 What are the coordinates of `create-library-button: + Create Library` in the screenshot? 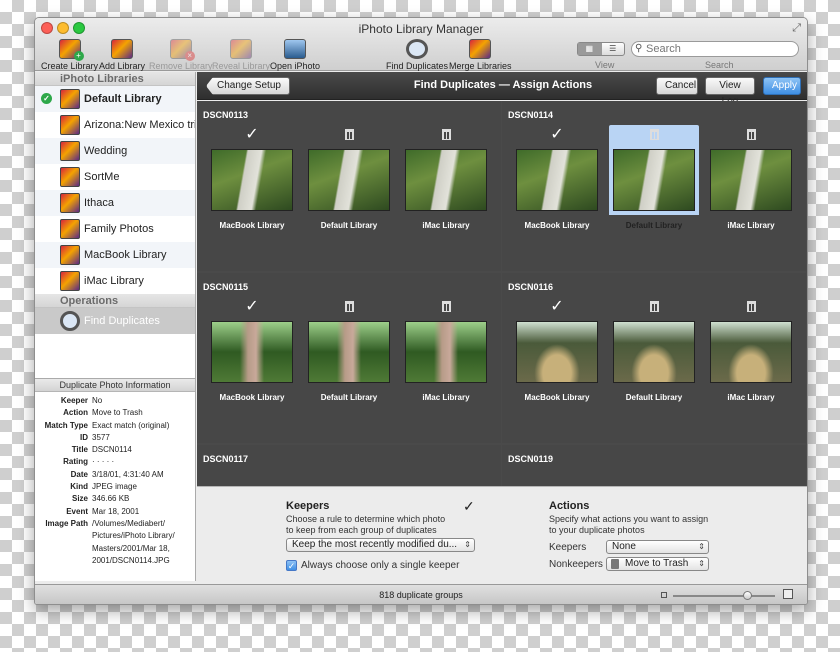 It's located at (69, 55).